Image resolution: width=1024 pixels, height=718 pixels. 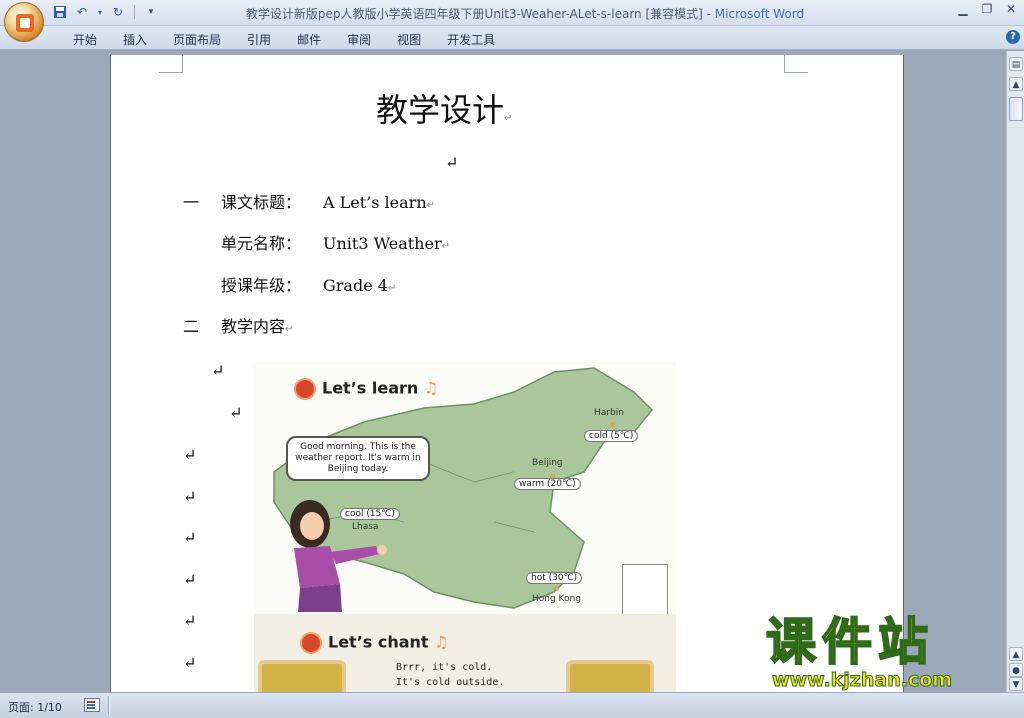 I want to click on tab-references: 引用, so click(x=259, y=39).